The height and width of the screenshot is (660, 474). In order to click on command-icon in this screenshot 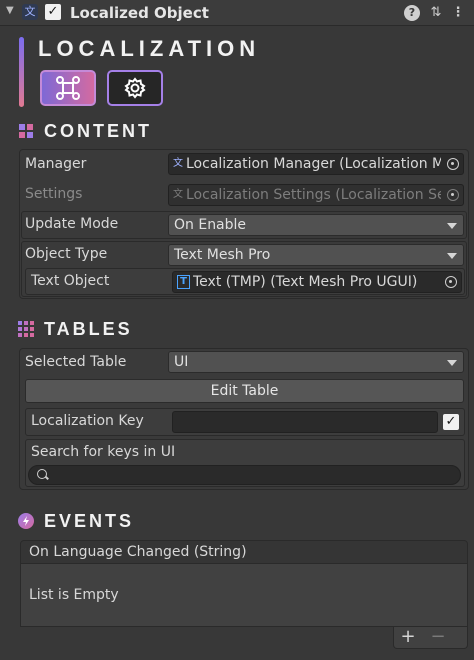, I will do `click(68, 88)`.